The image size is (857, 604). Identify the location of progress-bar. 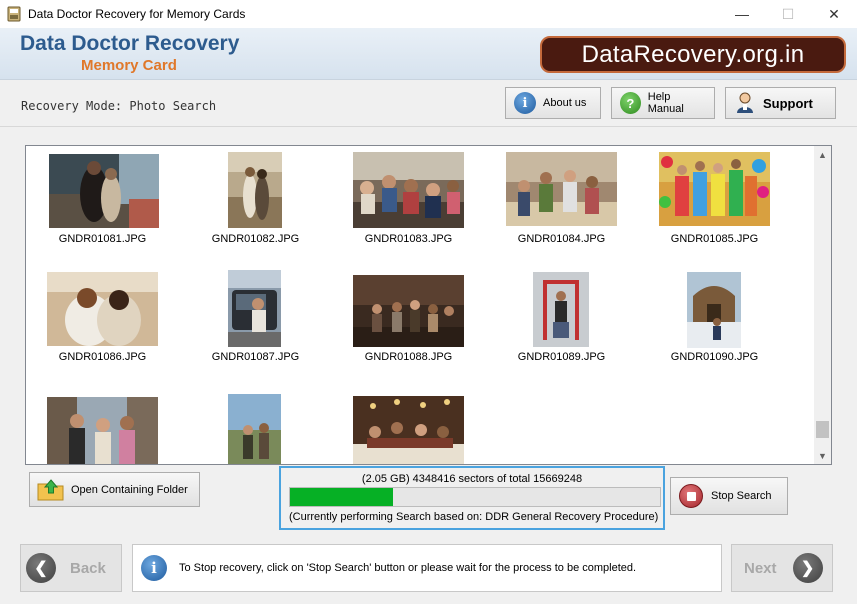
(475, 497).